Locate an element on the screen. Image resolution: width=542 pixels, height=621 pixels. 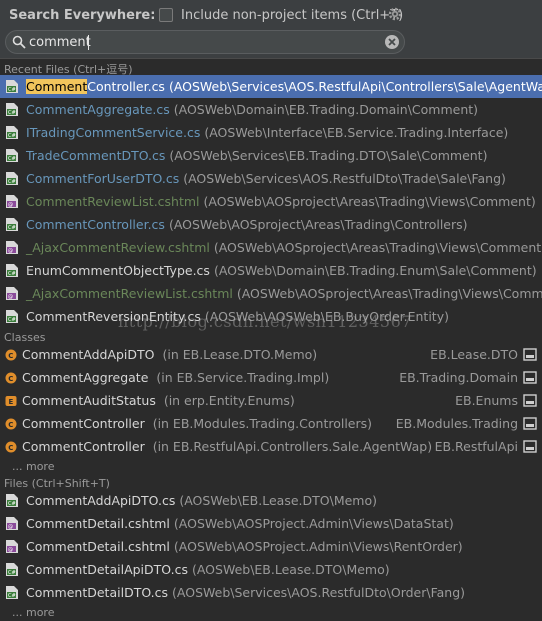
file-name: CommentAddApiDTO.cs is located at coordinates (101, 500).